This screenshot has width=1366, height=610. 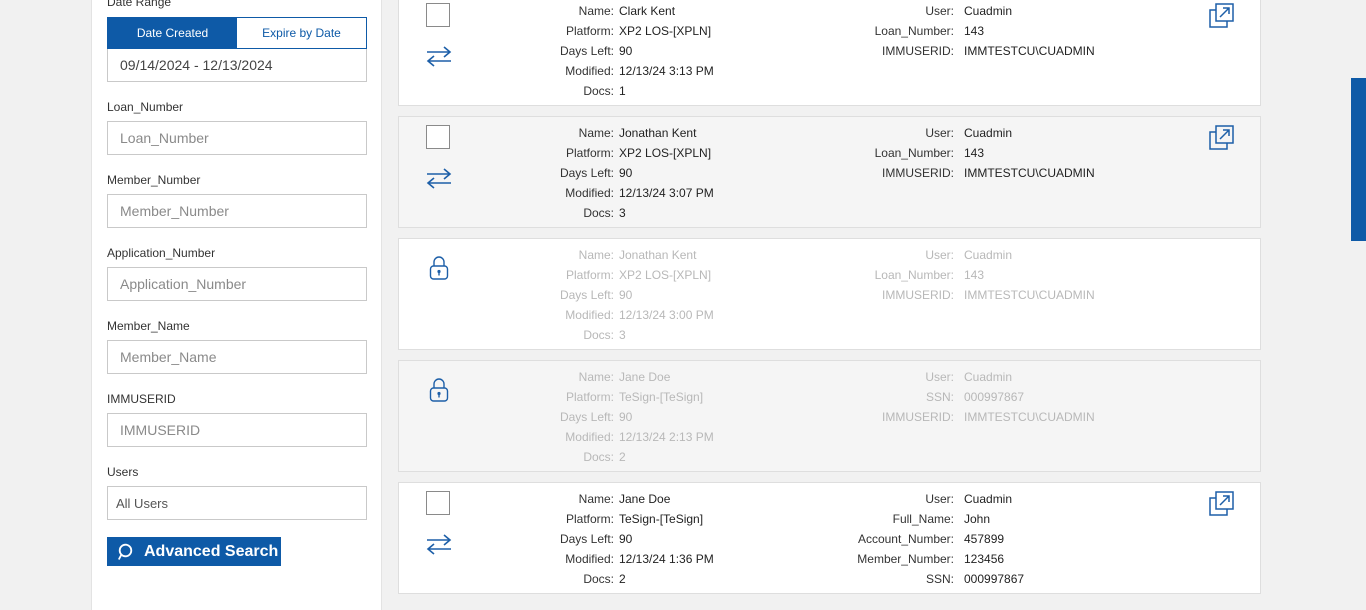 What do you see at coordinates (905, 539) in the screenshot?
I see `account-number-key: Account_Number:` at bounding box center [905, 539].